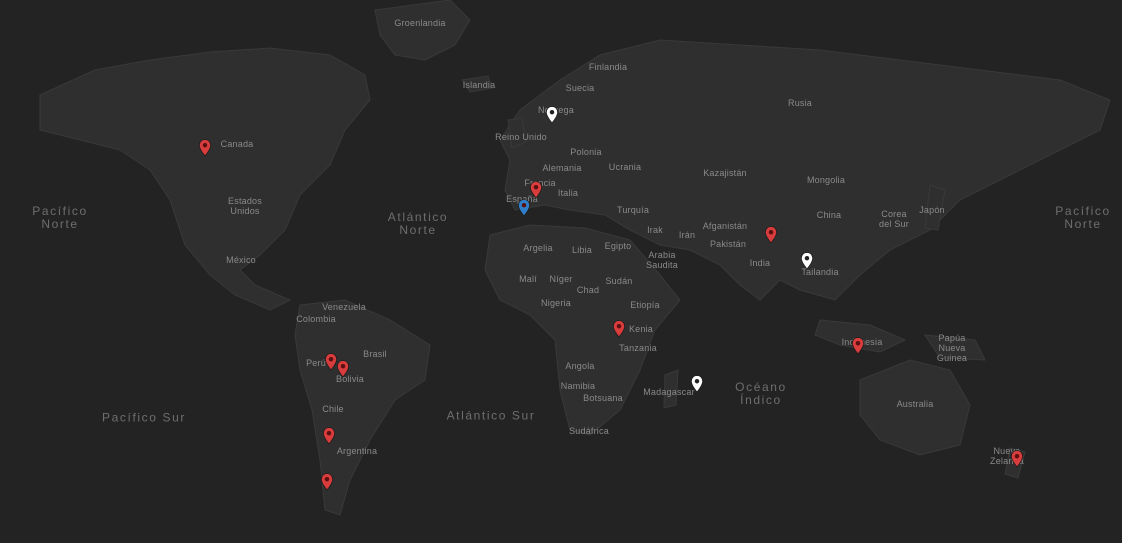 The width and height of the screenshot is (1122, 543). What do you see at coordinates (826, 180) in the screenshot?
I see `country-label-mongolia: Mongolia` at bounding box center [826, 180].